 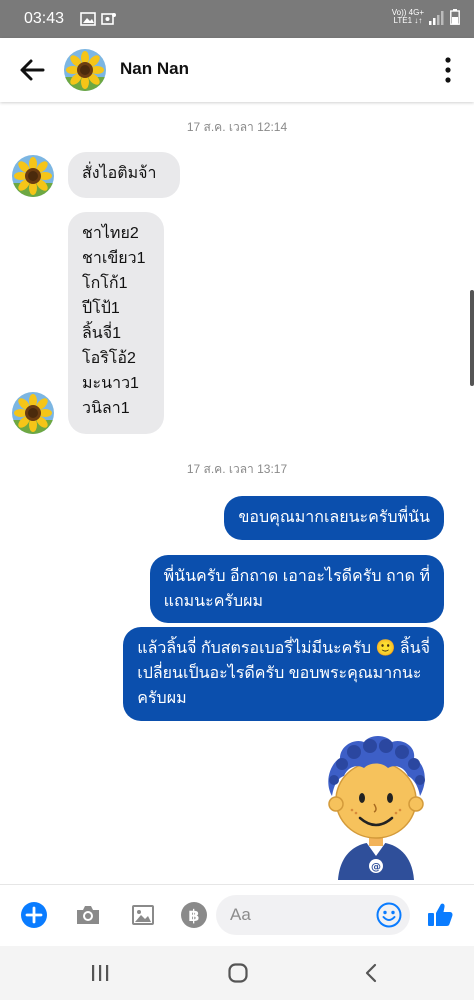 I want to click on system-nav-bar, so click(x=237, y=973).